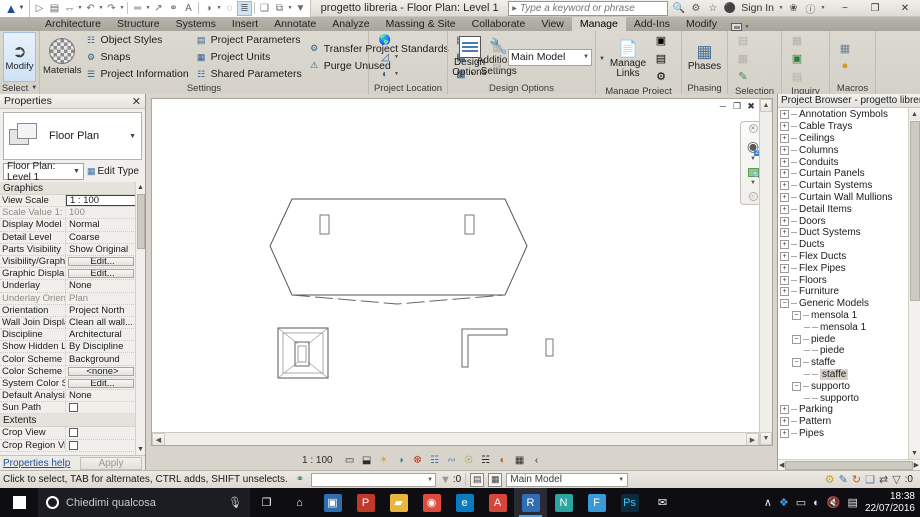 The image size is (920, 517). I want to click on crop-view-icon: ☷, so click(435, 460).